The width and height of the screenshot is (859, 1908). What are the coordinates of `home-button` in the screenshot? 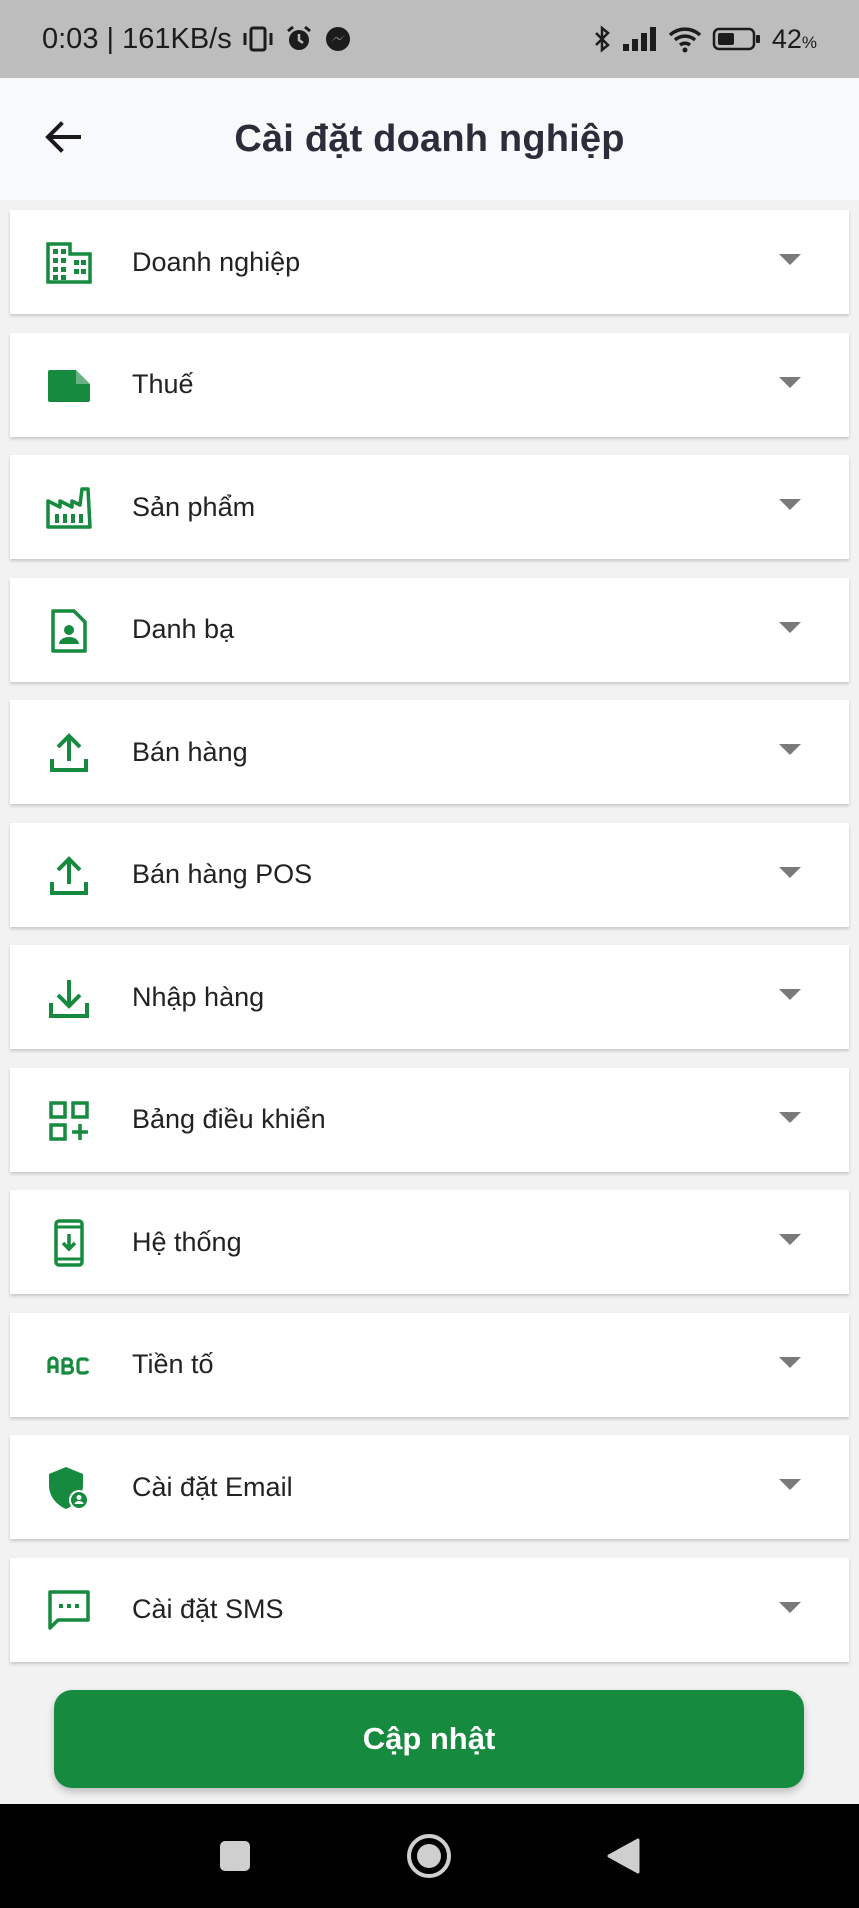 It's located at (429, 1858).